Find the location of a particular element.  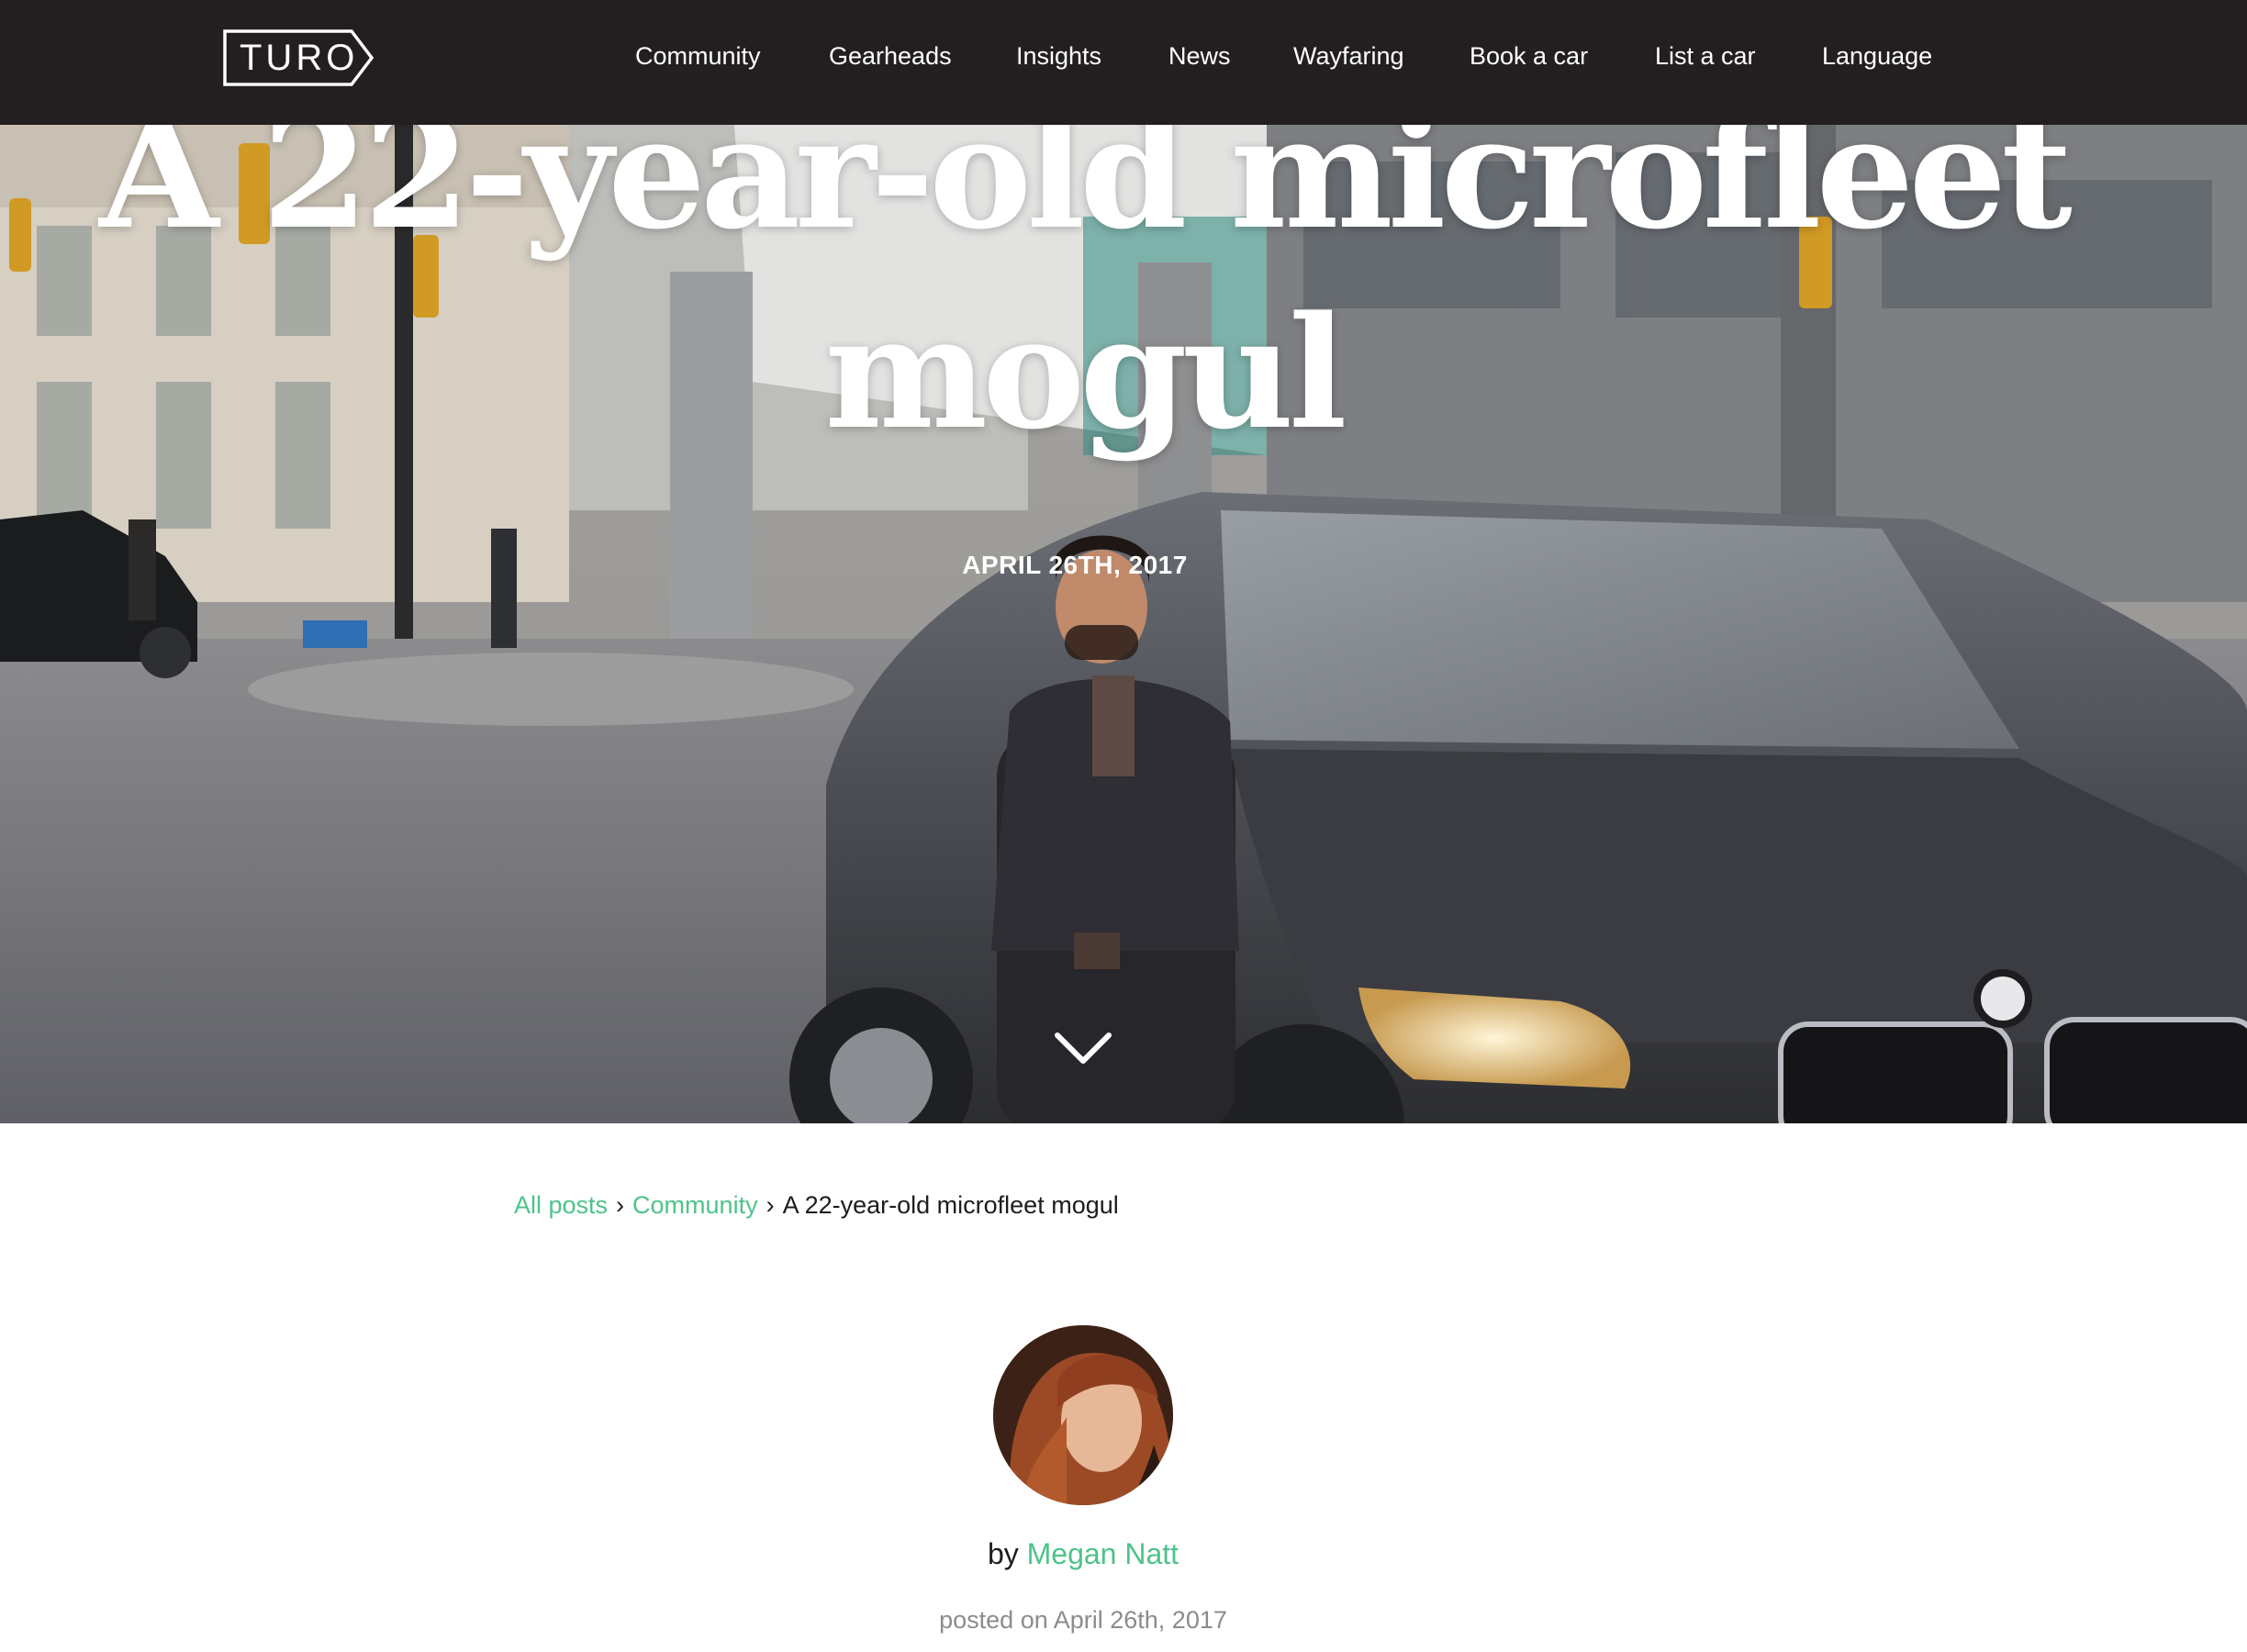

breadcrumb-link-all-posts: All posts is located at coordinates (561, 1205).